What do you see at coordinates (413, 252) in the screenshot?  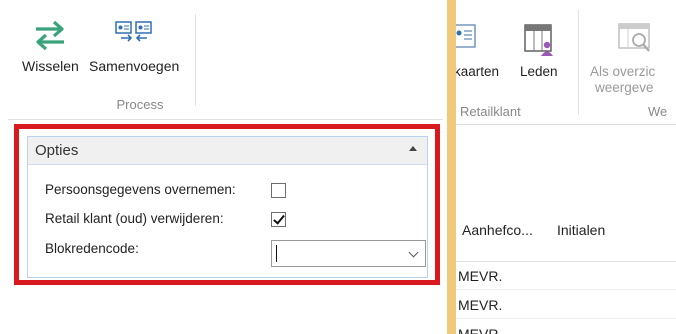 I see `chevron-down-icon` at bounding box center [413, 252].